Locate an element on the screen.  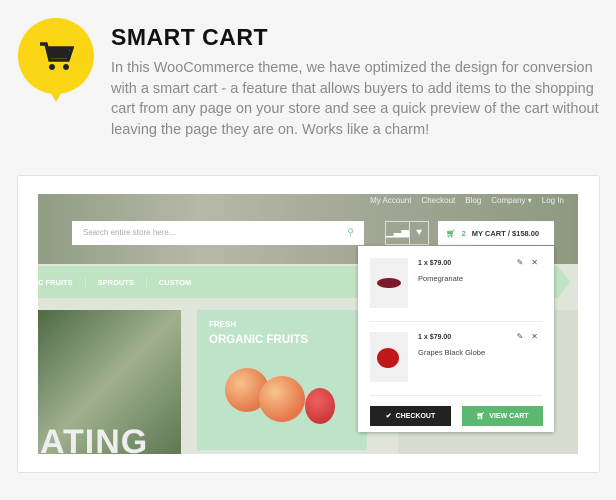
cart-button: 🛒︎ 2 MY CART / $158.00 is located at coordinates (496, 233).